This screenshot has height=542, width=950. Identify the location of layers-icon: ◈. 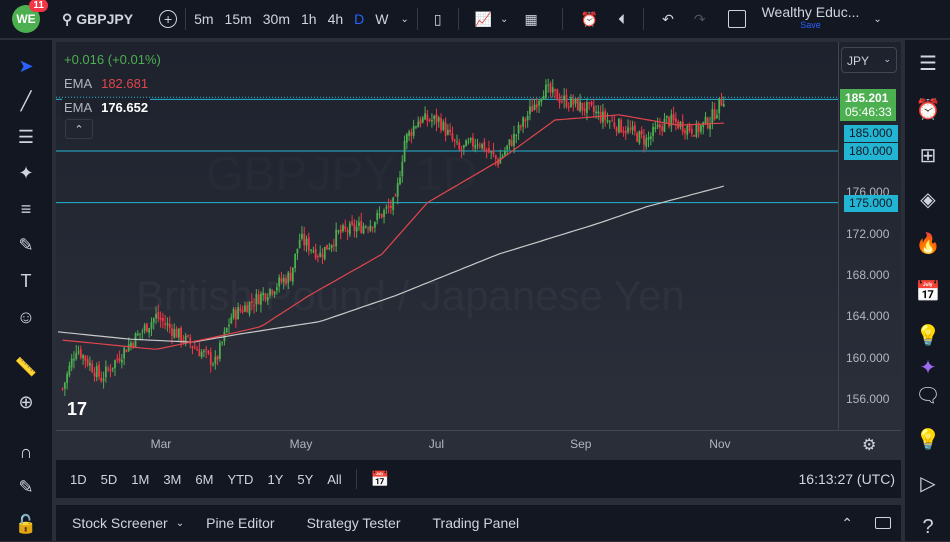
(928, 199).